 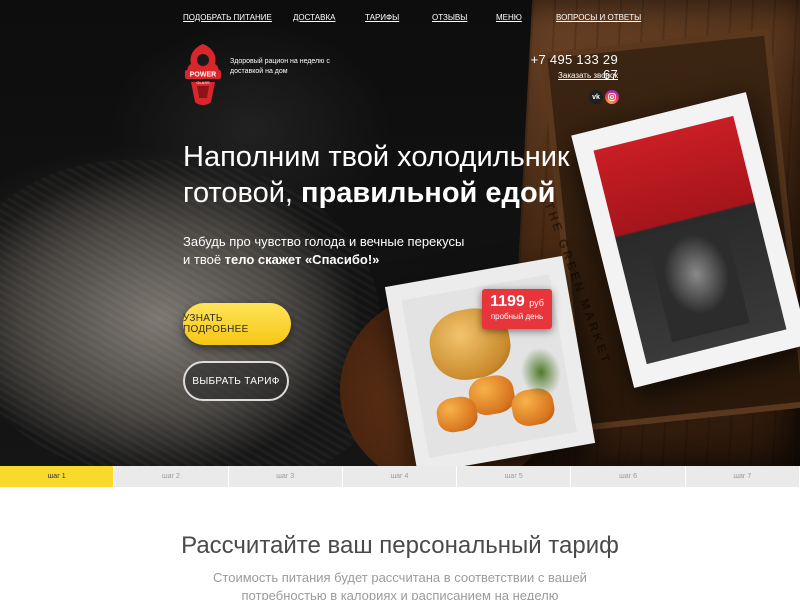 I want to click on nav-item-reviews: ОТЗЫВЫ, so click(x=449, y=17).